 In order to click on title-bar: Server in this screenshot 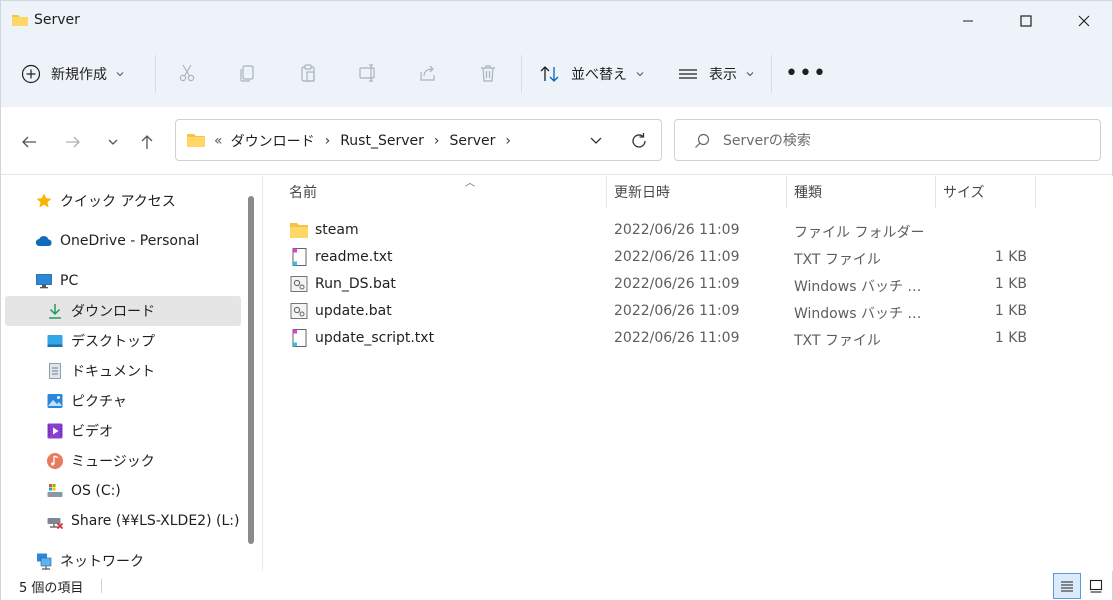, I will do `click(556, 21)`.